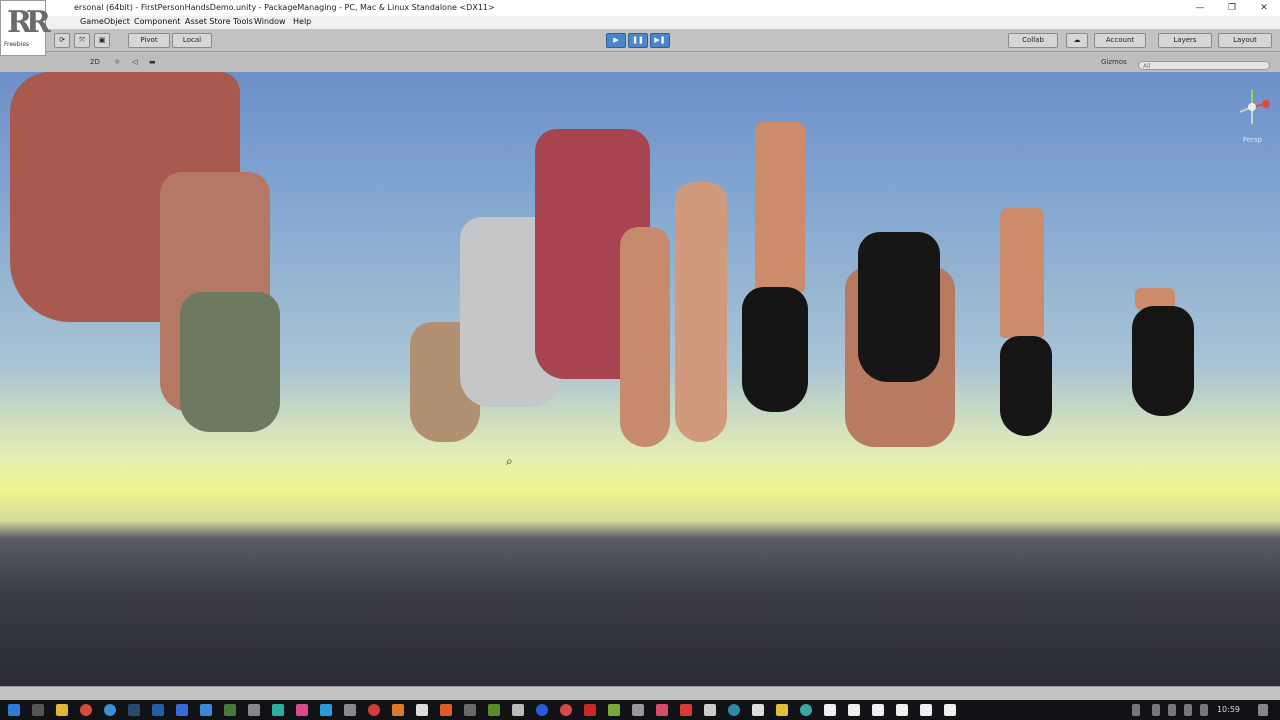 The image size is (1280, 720). Describe the element at coordinates (1200, 8) in the screenshot. I see `minimize-button: —` at that location.